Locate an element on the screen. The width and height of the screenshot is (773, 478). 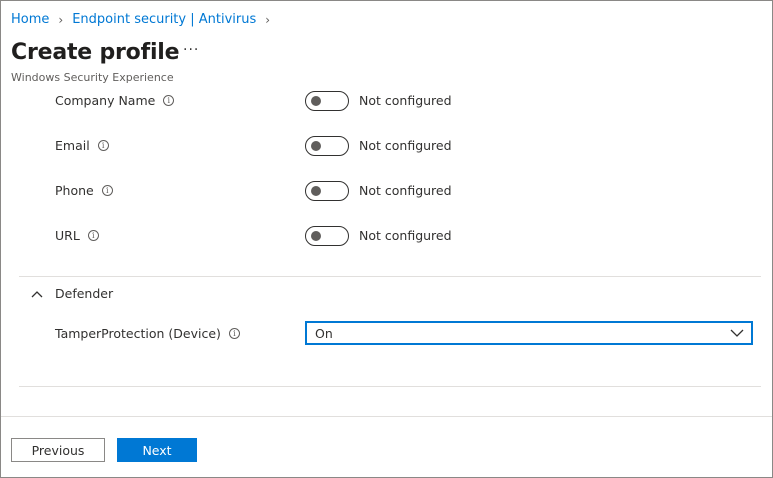
next-button: Next is located at coordinates (157, 450).